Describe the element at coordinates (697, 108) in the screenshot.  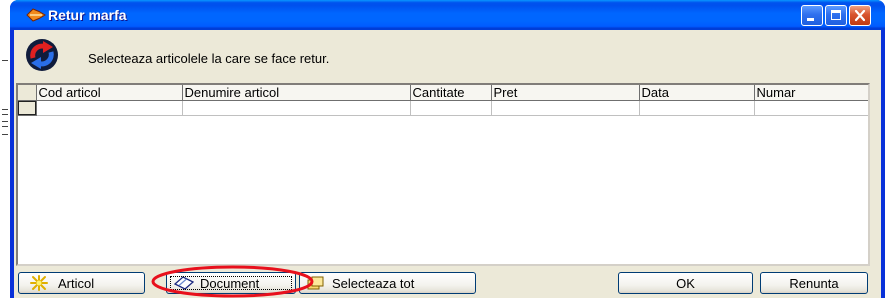
I see `cell-data` at that location.